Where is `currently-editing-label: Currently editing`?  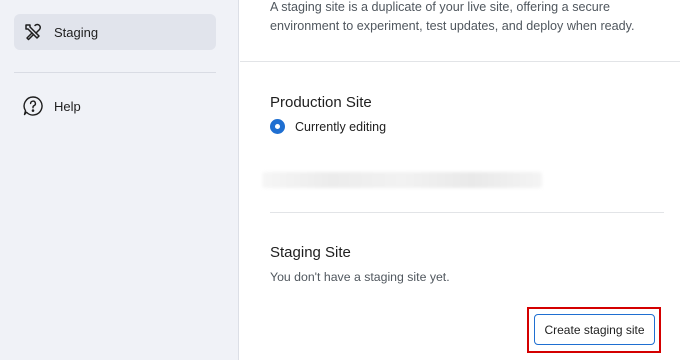
currently-editing-label: Currently editing is located at coordinates (341, 126).